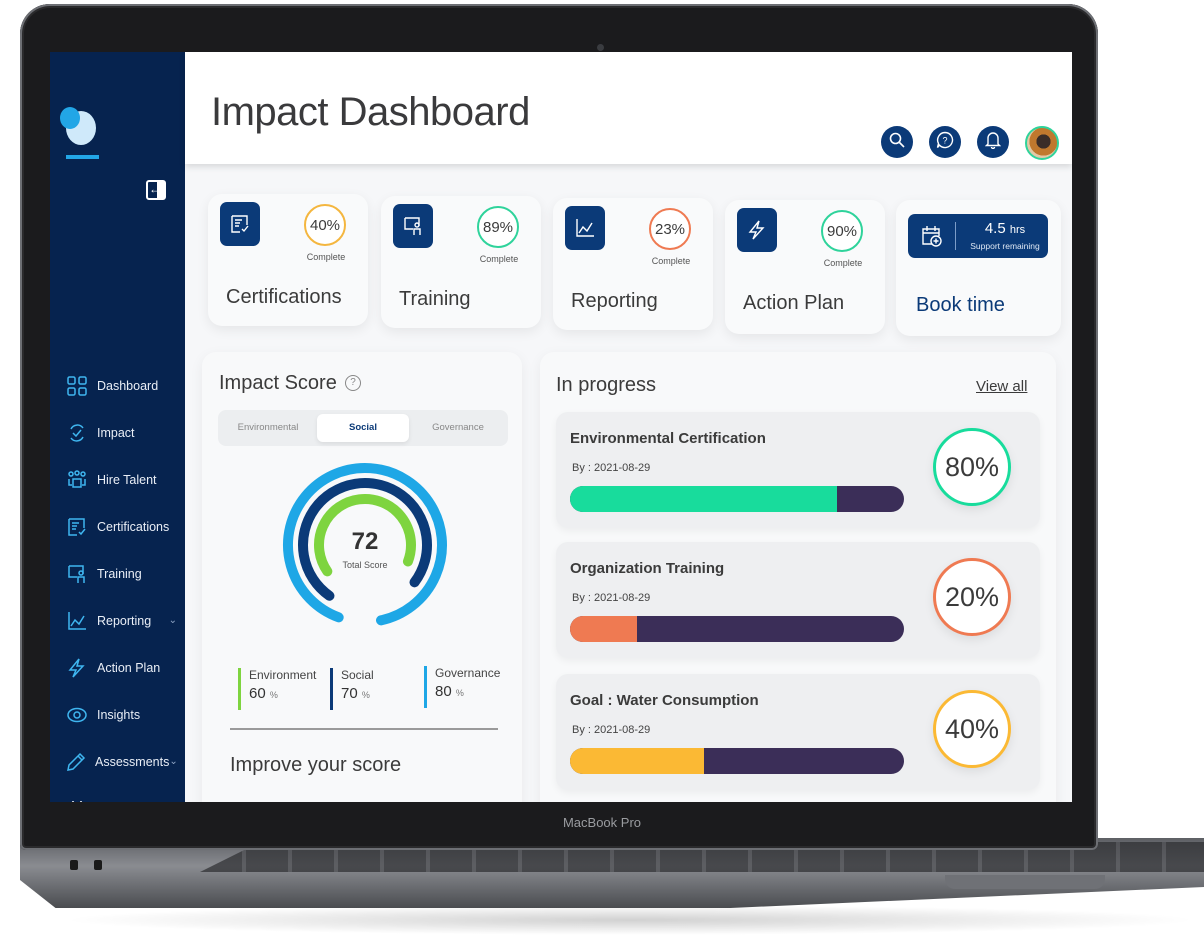 The height and width of the screenshot is (945, 1204). Describe the element at coordinates (647, 568) in the screenshot. I see `progress-item-title: Organization Training` at that location.